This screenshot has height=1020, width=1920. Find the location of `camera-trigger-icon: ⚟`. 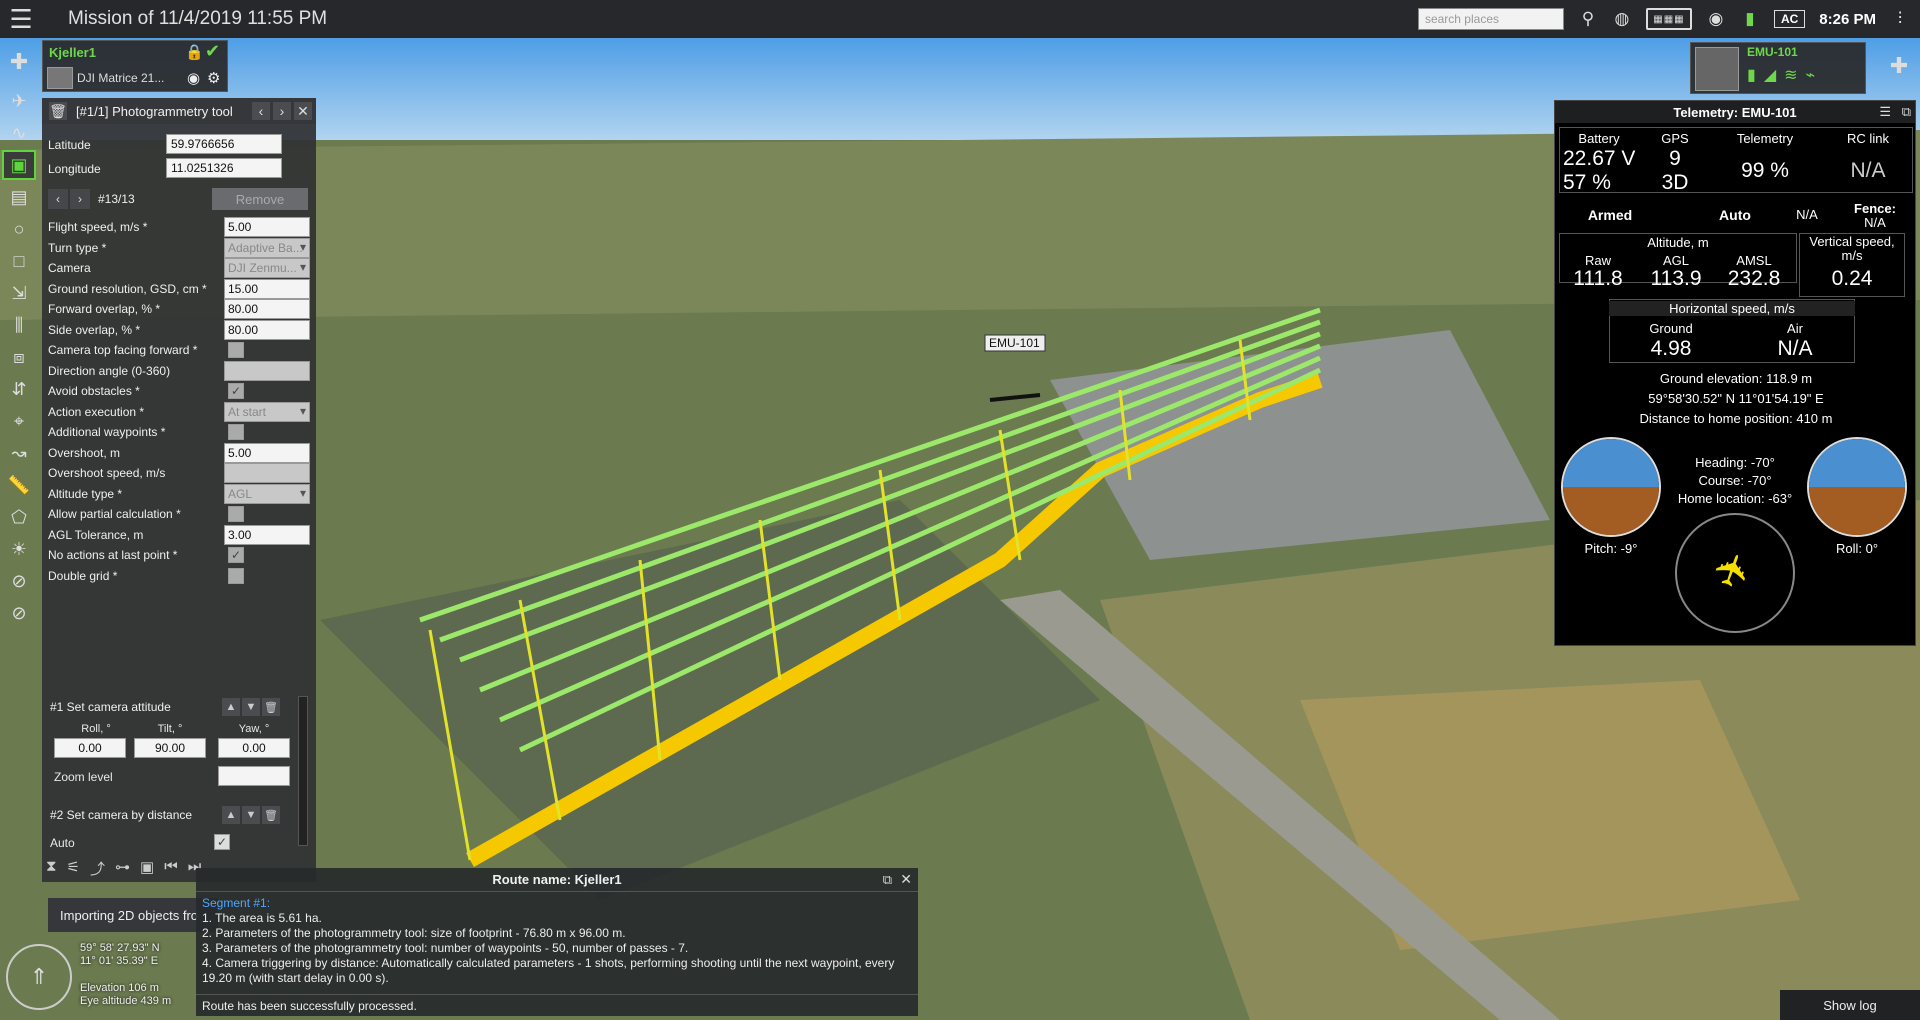

camera-trigger-icon: ⚟ is located at coordinates (73, 869).